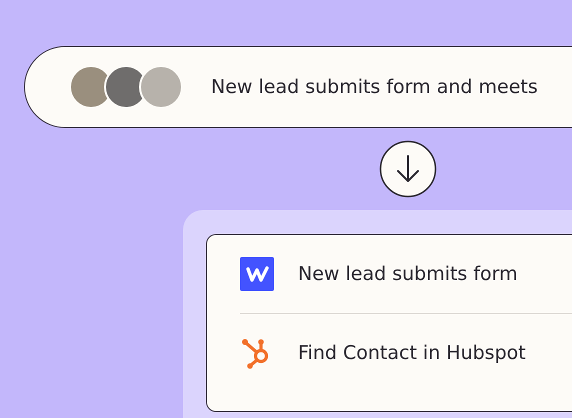 The image size is (572, 418). What do you see at coordinates (408, 274) in the screenshot?
I see `step-label: New lead submits form` at bounding box center [408, 274].